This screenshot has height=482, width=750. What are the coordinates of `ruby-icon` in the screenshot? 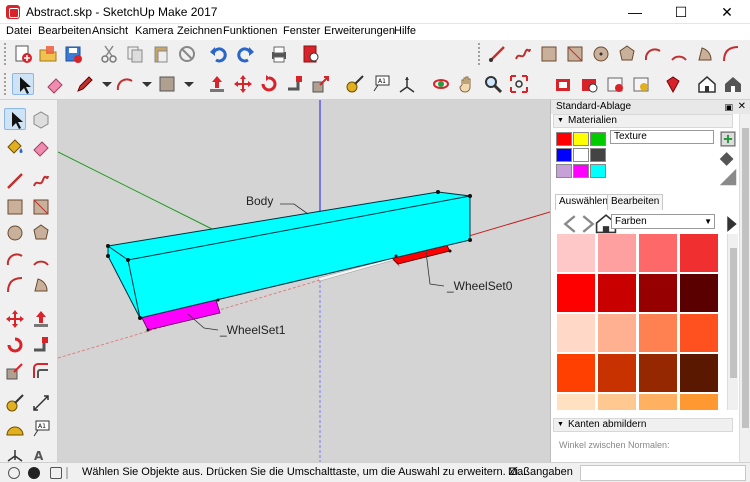 It's located at (673, 84).